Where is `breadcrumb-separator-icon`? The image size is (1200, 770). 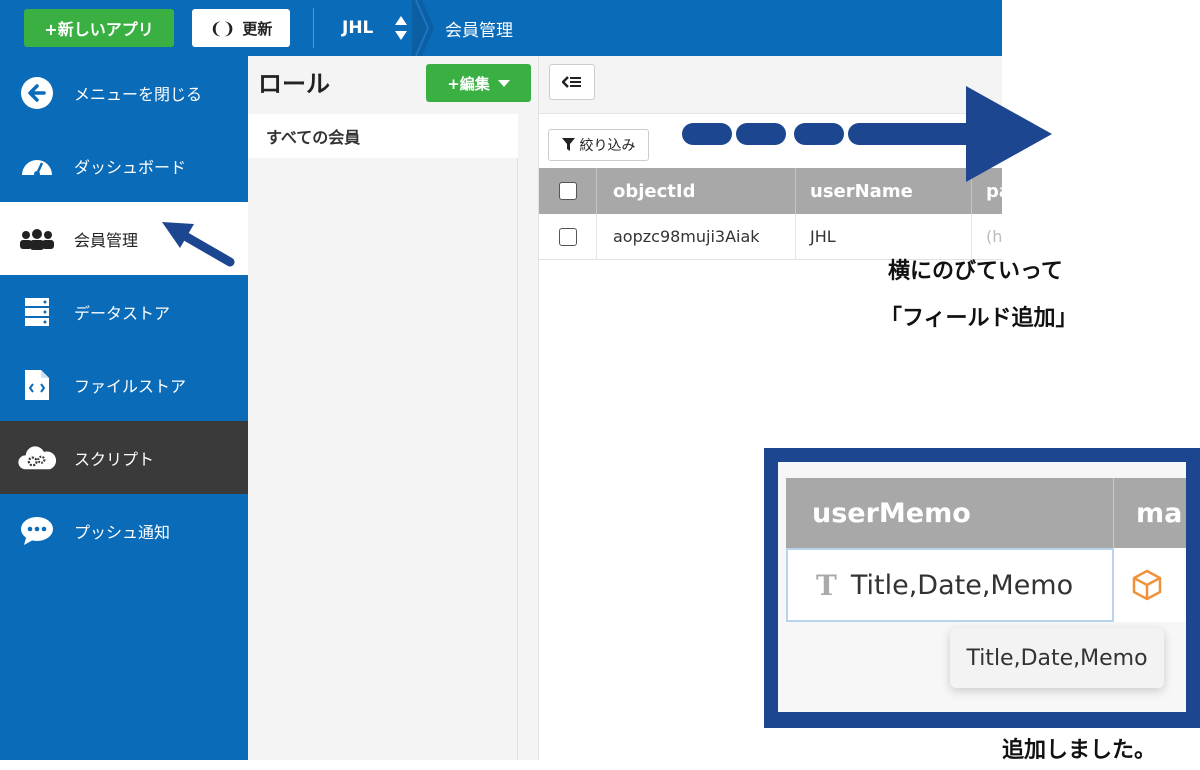
breadcrumb-separator-icon is located at coordinates (423, 28).